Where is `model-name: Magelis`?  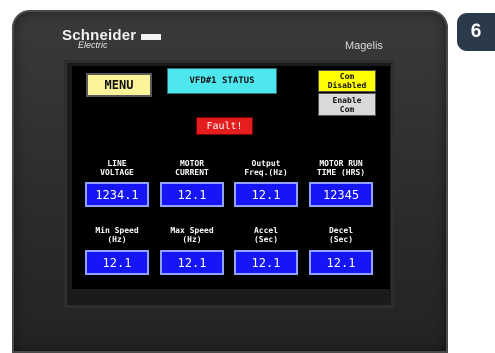 model-name: Magelis is located at coordinates (364, 46).